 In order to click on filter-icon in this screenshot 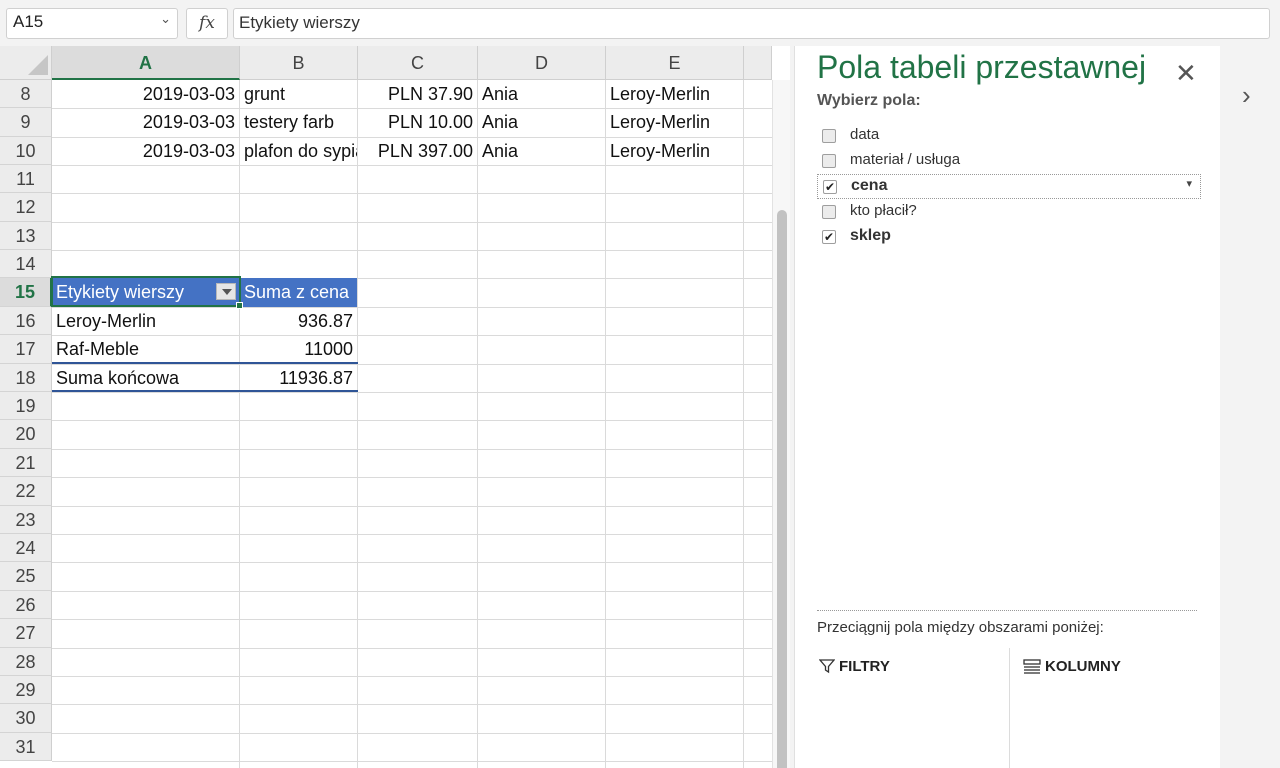, I will do `click(827, 666)`.